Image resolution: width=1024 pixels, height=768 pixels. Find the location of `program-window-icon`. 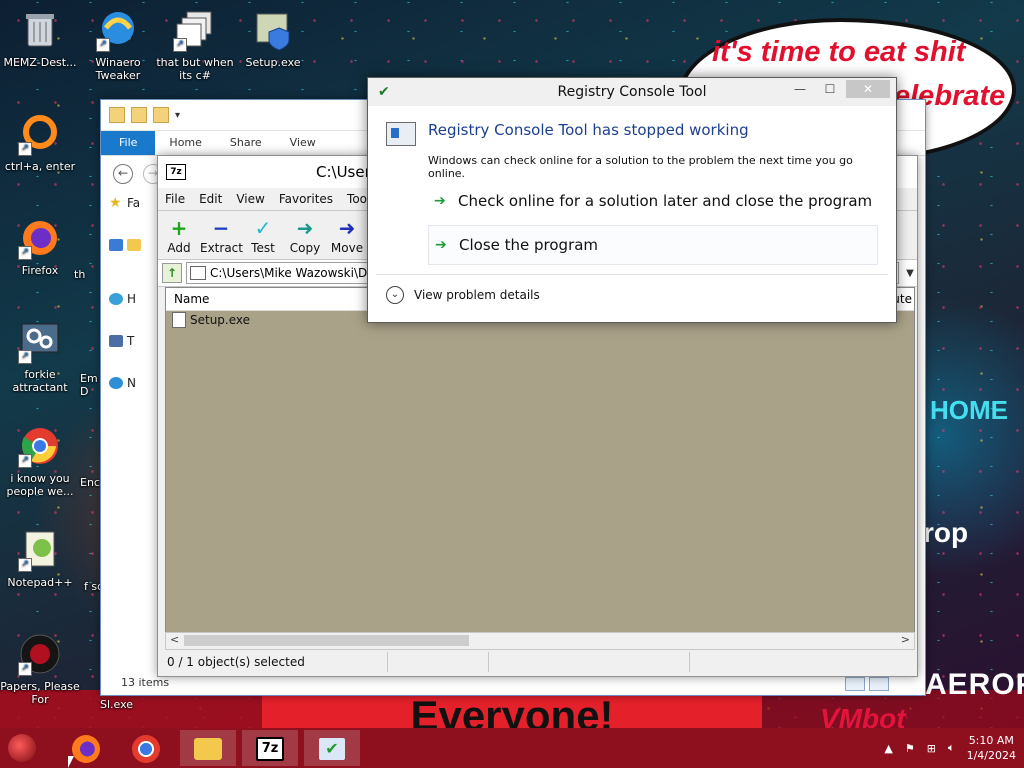

program-window-icon is located at coordinates (401, 134).